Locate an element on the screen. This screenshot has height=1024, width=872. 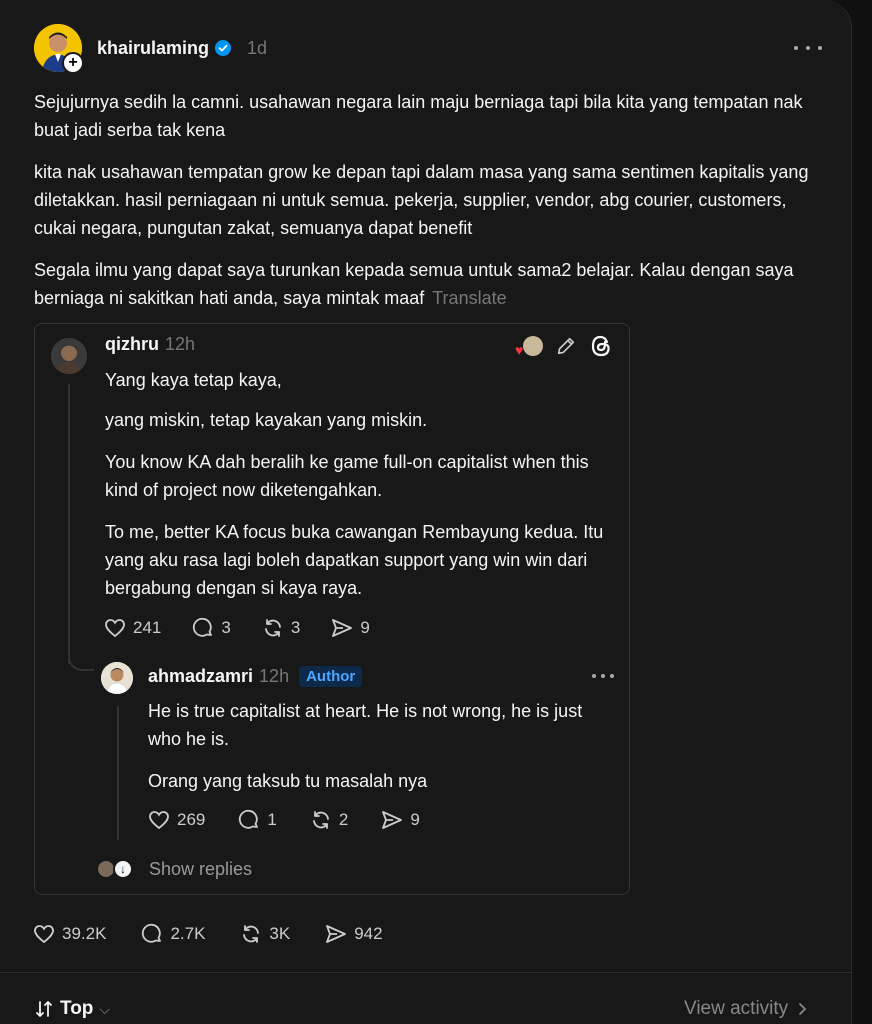
thread-connector is located at coordinates (81, 655).